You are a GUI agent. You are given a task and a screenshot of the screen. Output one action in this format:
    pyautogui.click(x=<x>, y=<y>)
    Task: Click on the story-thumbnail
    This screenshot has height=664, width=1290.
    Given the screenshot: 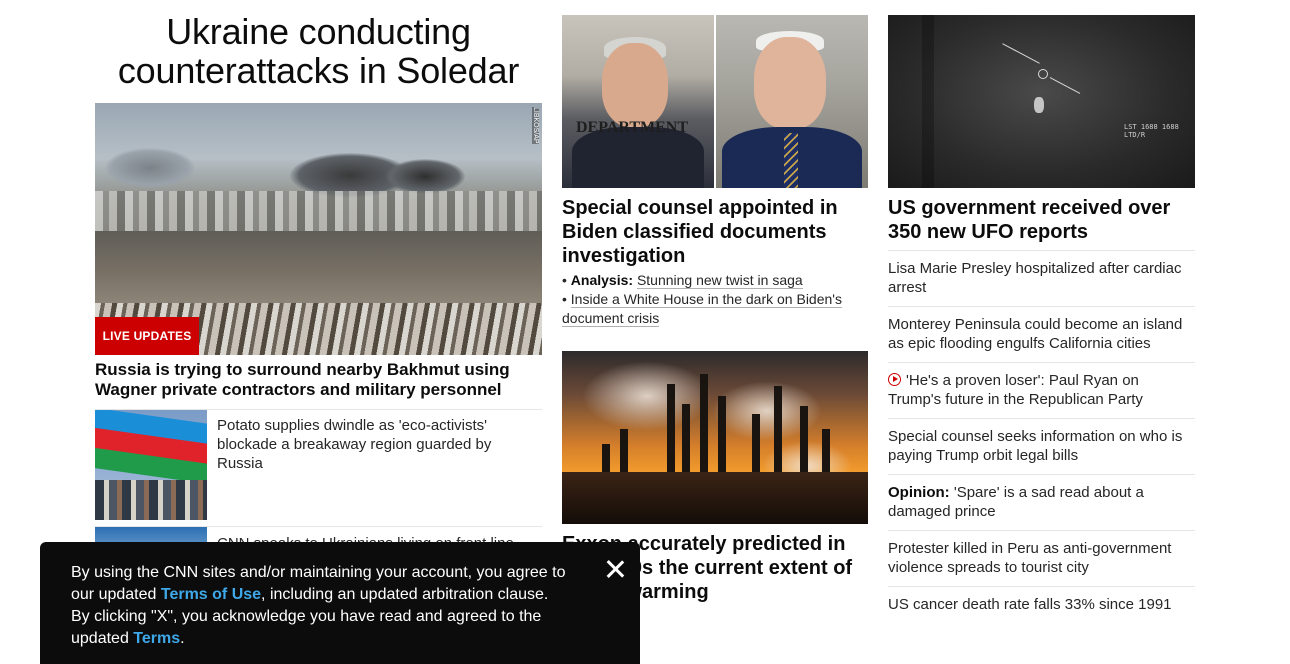 What is the action you would take?
    pyautogui.click(x=151, y=465)
    